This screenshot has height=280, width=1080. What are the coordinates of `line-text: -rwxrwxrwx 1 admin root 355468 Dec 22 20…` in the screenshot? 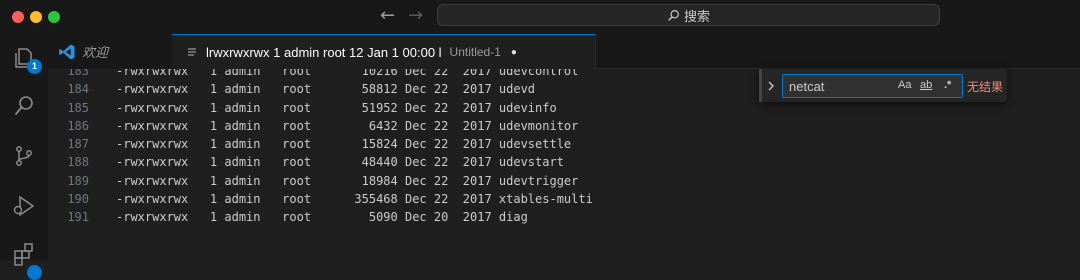 It's located at (354, 198).